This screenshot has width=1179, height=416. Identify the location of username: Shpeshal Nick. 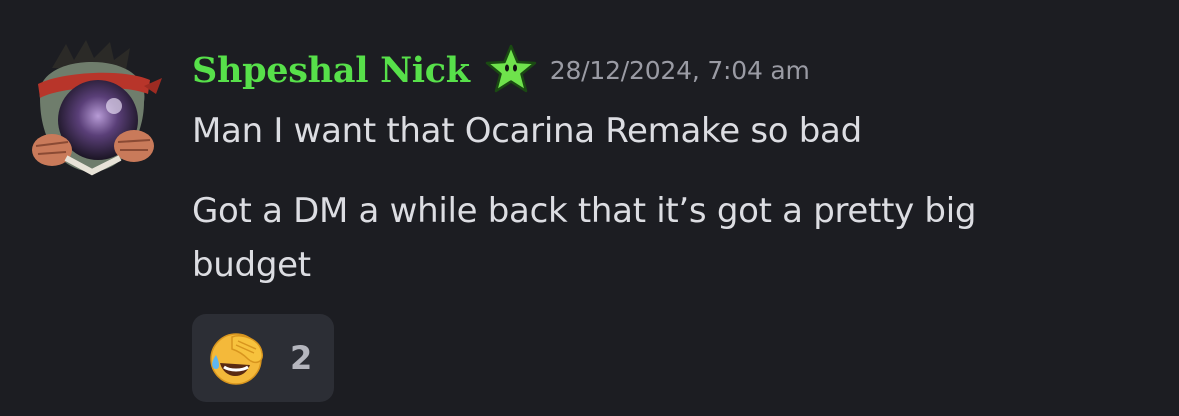
(331, 70).